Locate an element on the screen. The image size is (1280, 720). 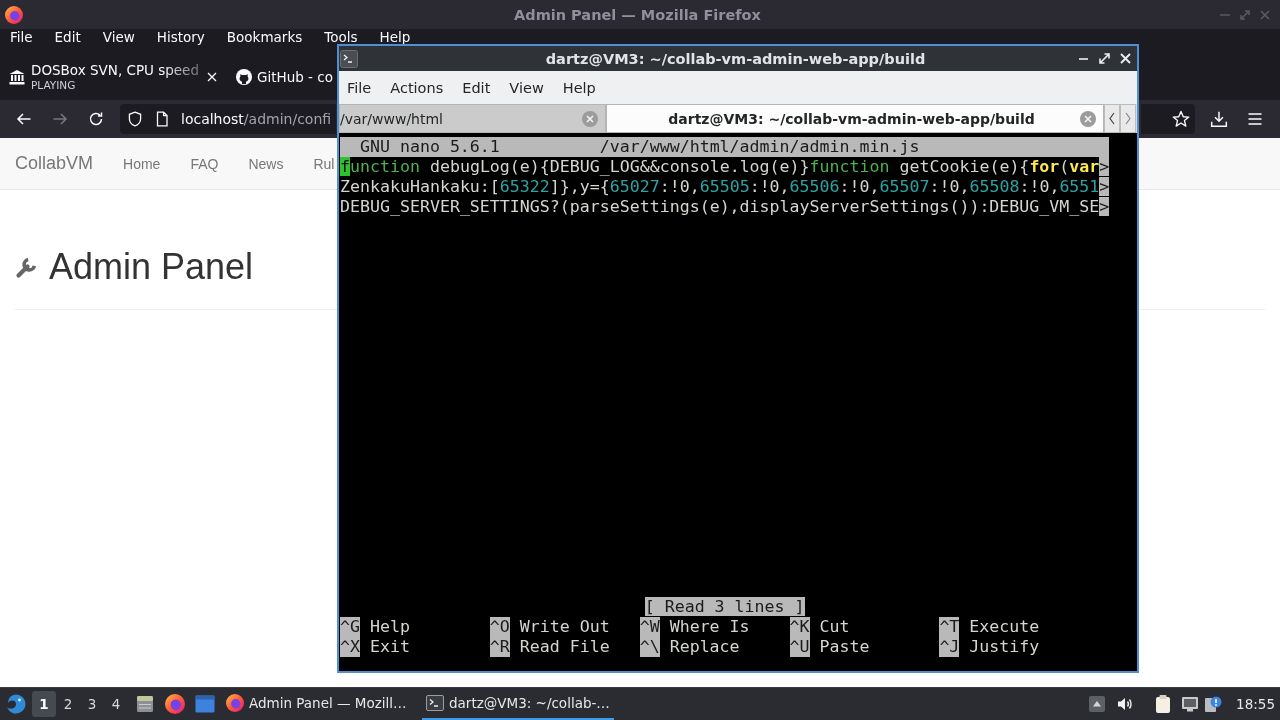
shortcut-label: Paste is located at coordinates (844, 647).